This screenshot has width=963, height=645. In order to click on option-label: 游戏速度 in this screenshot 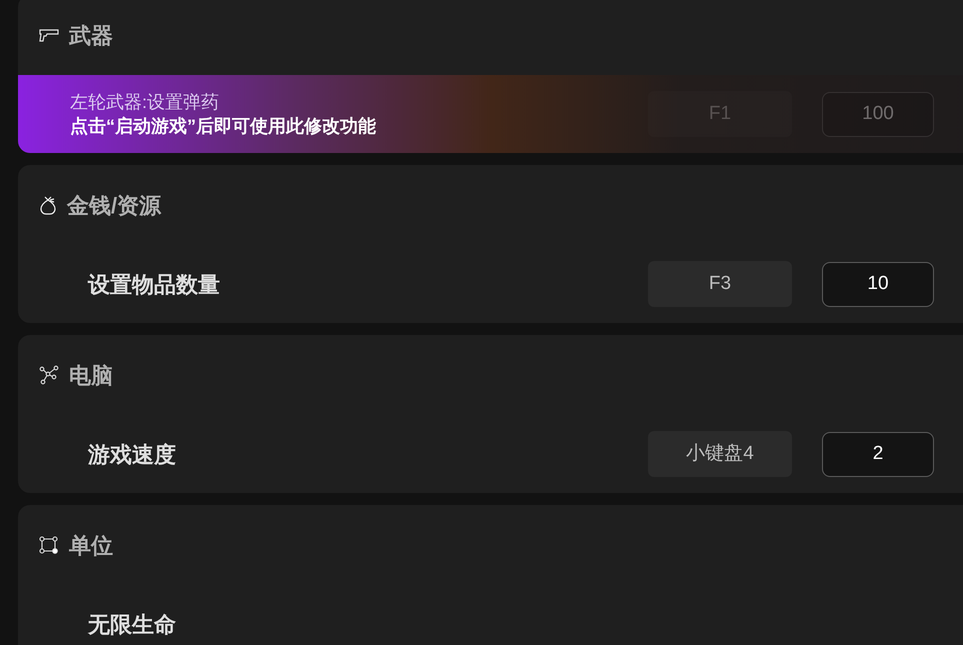, I will do `click(132, 454)`.